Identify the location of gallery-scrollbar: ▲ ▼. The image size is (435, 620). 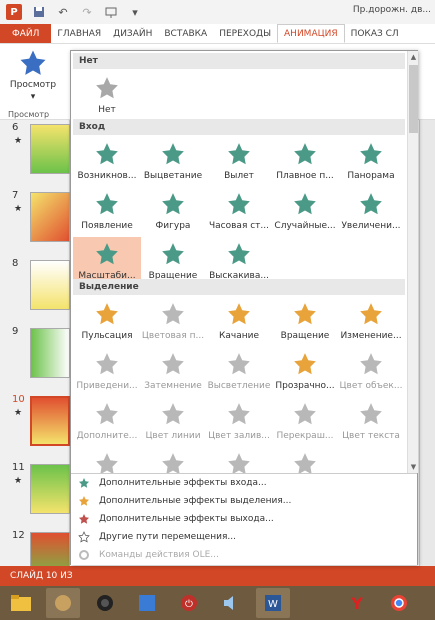
(412, 262).